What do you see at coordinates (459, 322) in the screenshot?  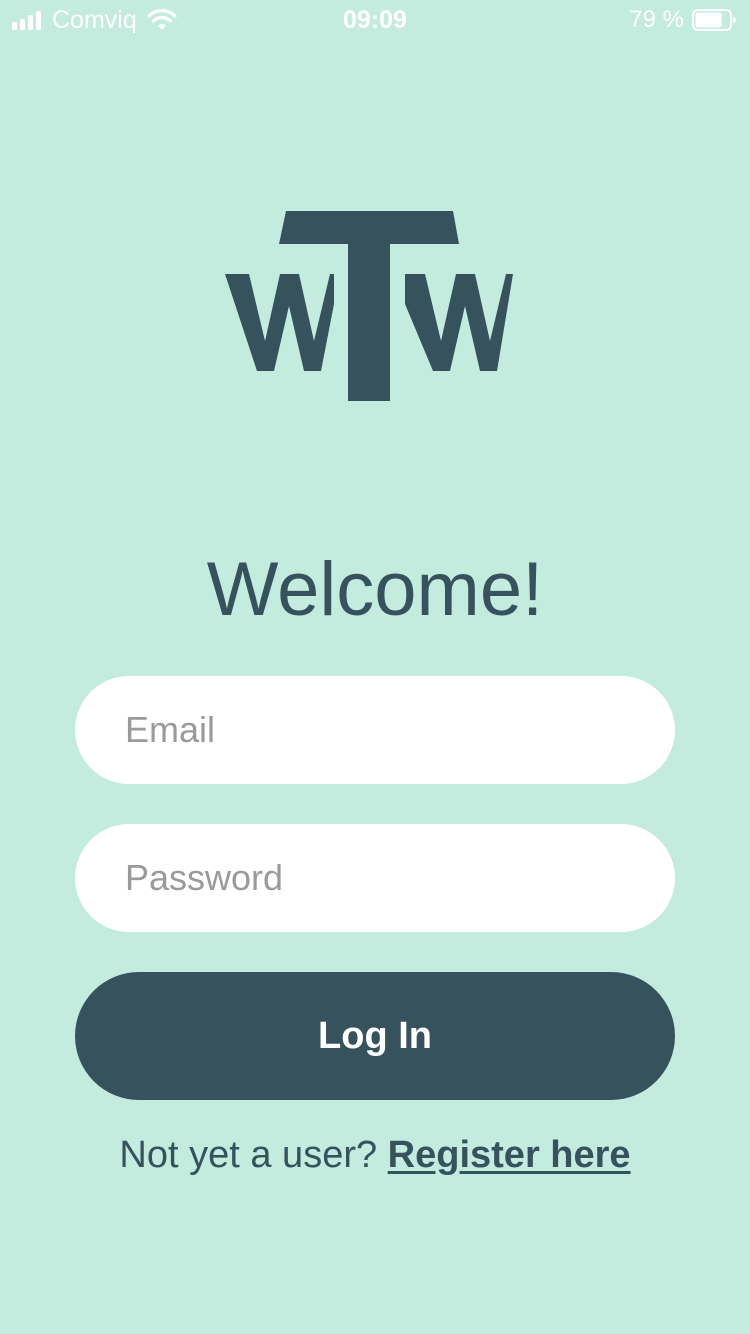 I see `logo-right-w` at bounding box center [459, 322].